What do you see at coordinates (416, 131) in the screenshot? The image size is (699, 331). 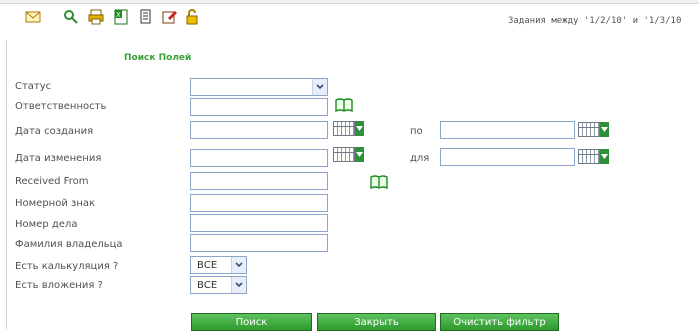 I see `created-to-label: по` at bounding box center [416, 131].